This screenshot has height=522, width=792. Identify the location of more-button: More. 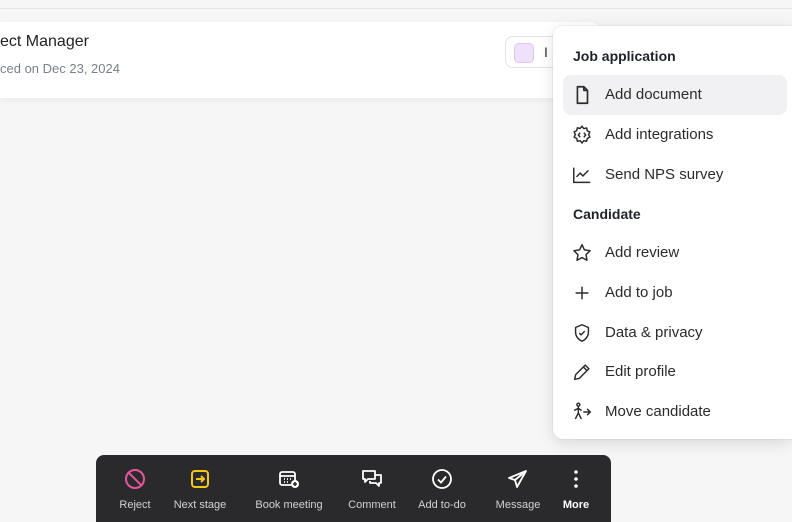
(576, 488).